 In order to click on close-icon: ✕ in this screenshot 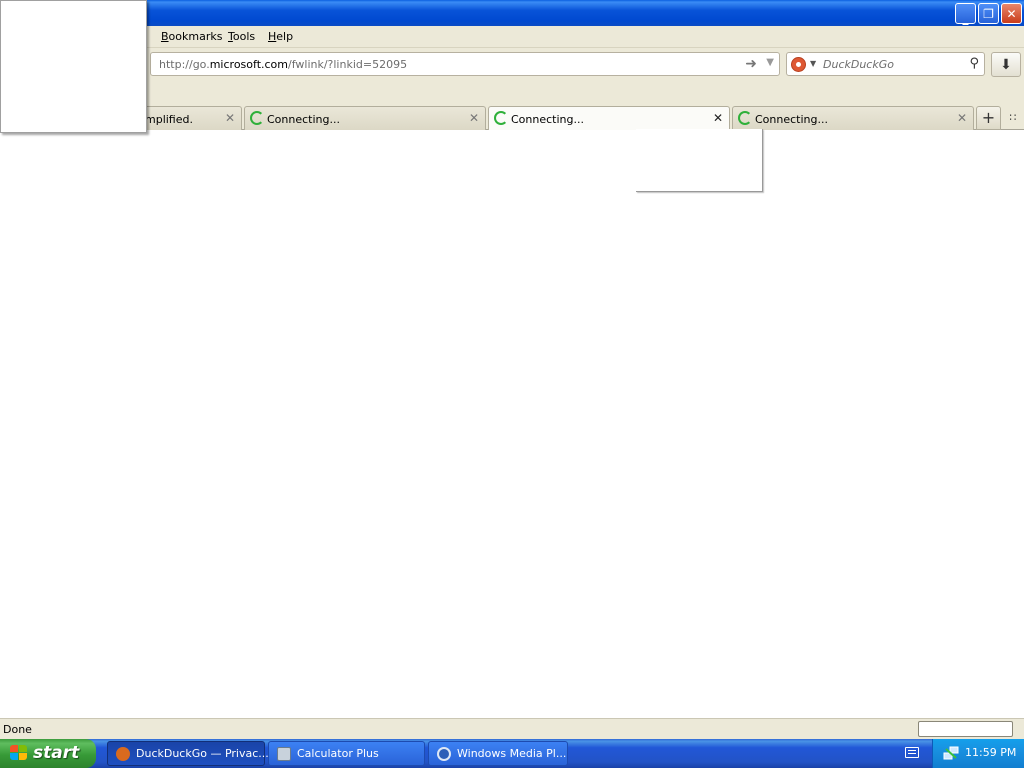, I will do `click(1011, 13)`.